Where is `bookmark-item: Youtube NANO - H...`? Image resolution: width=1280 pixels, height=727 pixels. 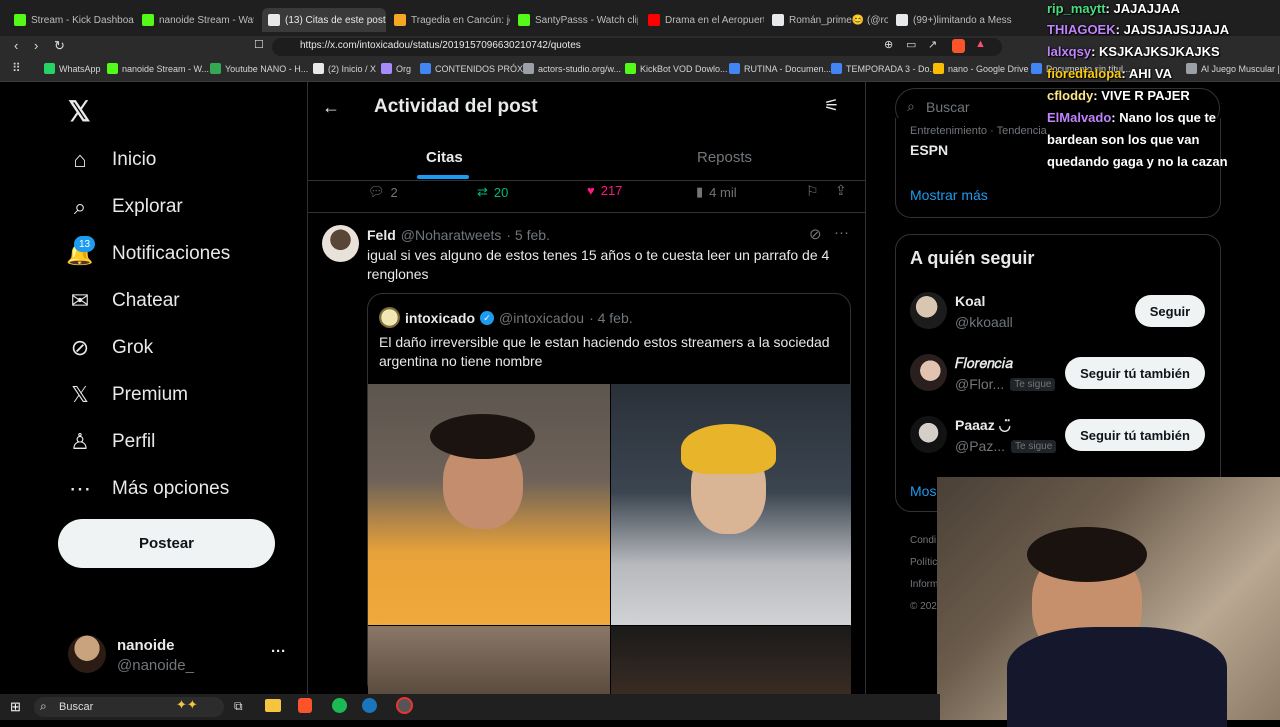
bookmark-item: Youtube NANO - H... is located at coordinates (259, 68).